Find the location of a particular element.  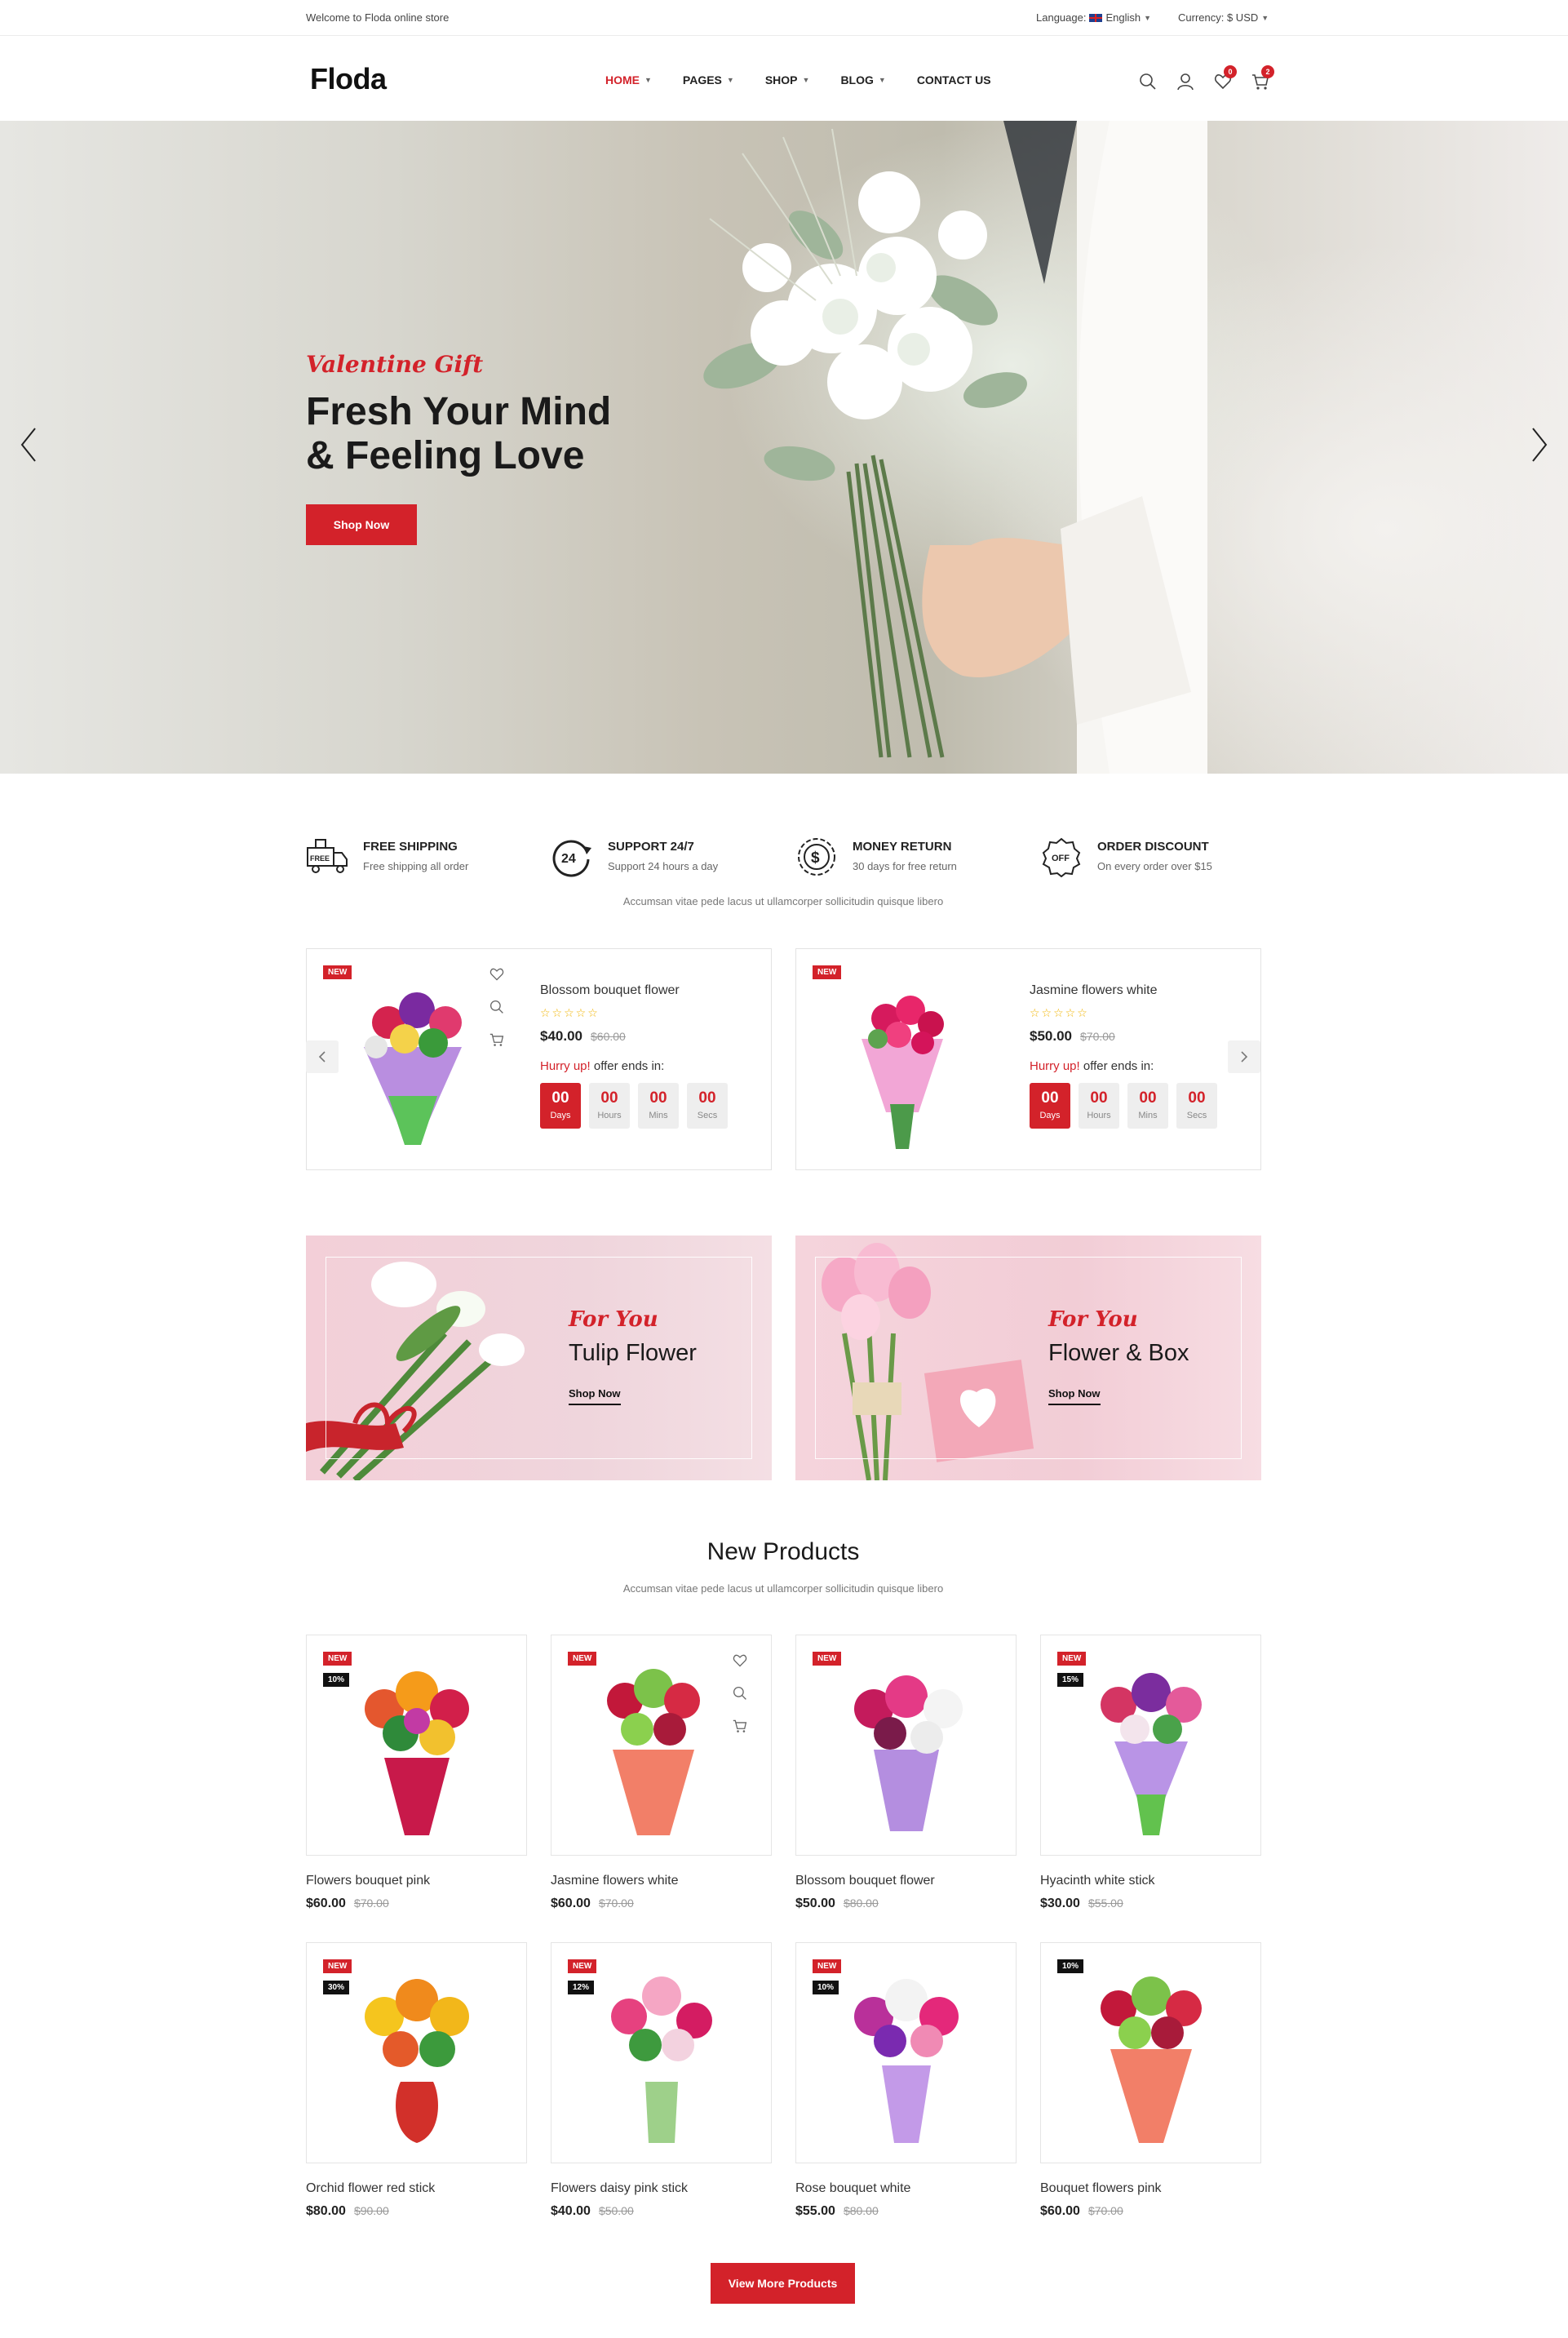

slider-prev-arrow is located at coordinates (28, 444).